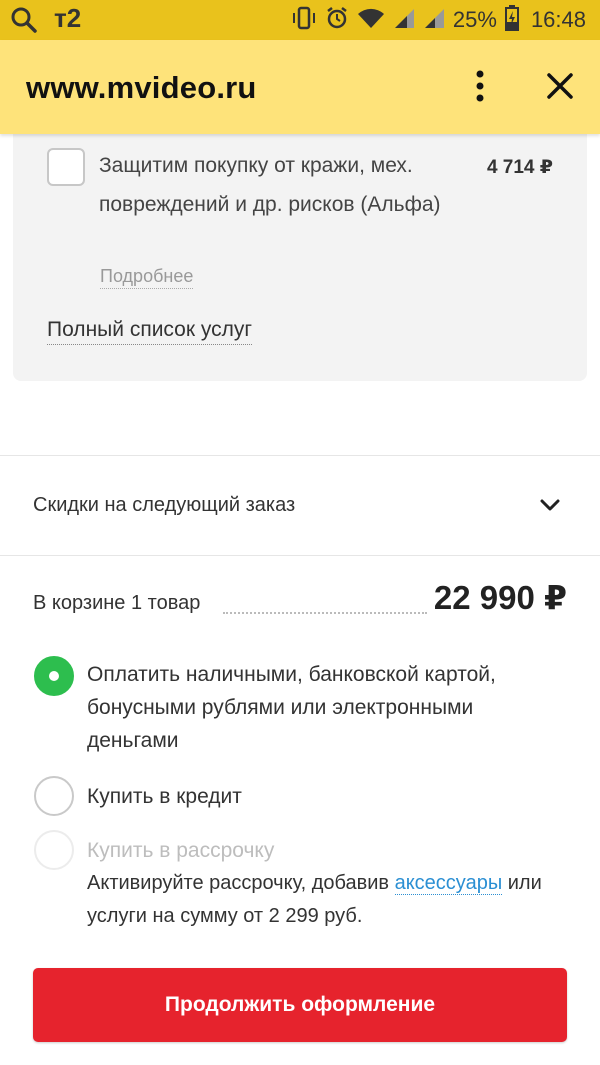 The image size is (600, 1065). Describe the element at coordinates (304, 20) in the screenshot. I see `vibrate-icon` at that location.